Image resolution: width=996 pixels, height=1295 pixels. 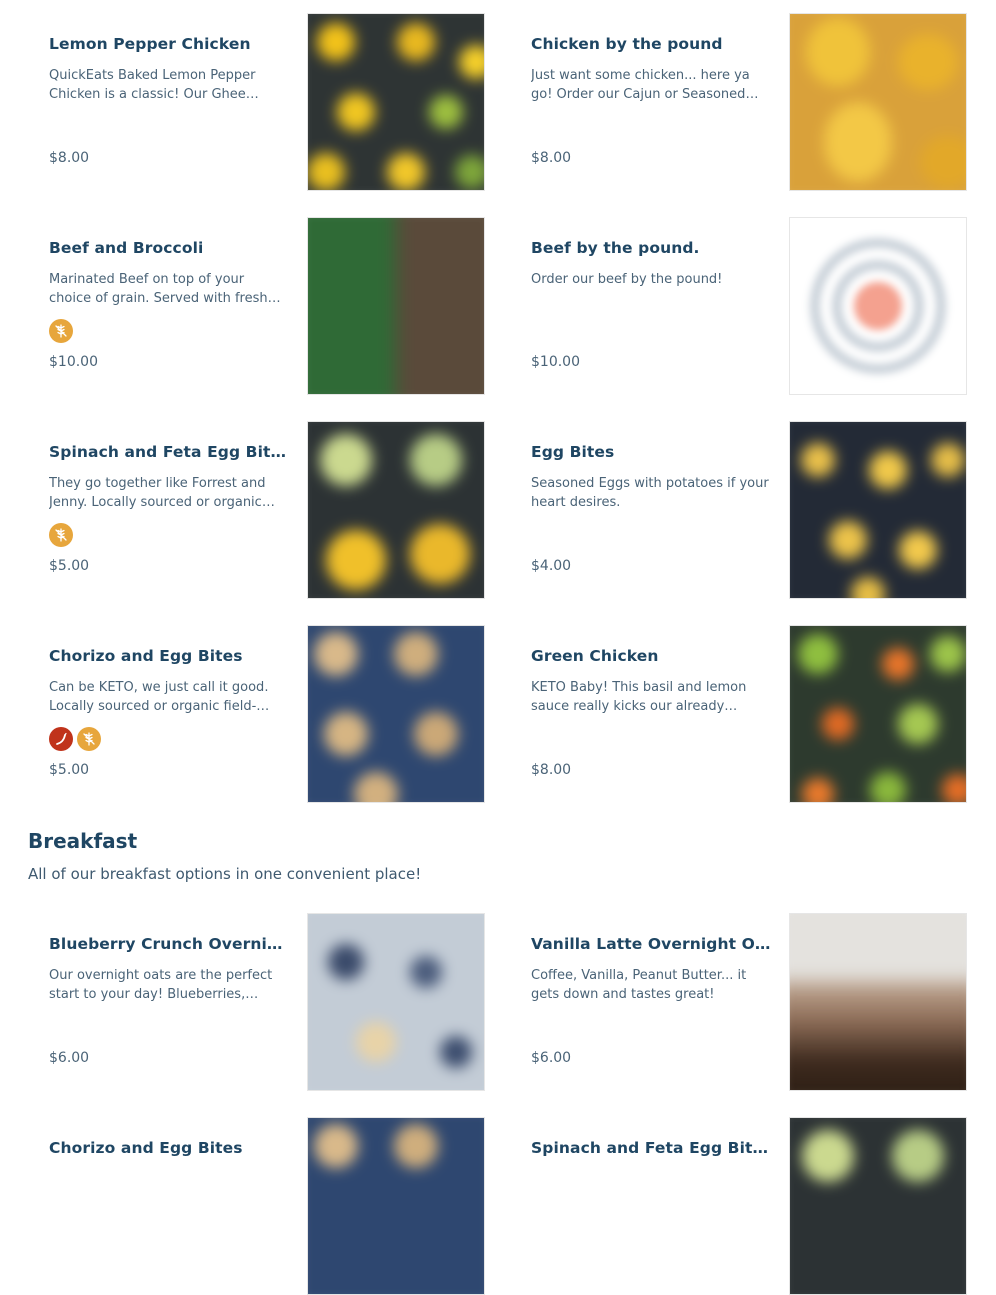 I want to click on section-title: Breakfast, so click(x=83, y=841).